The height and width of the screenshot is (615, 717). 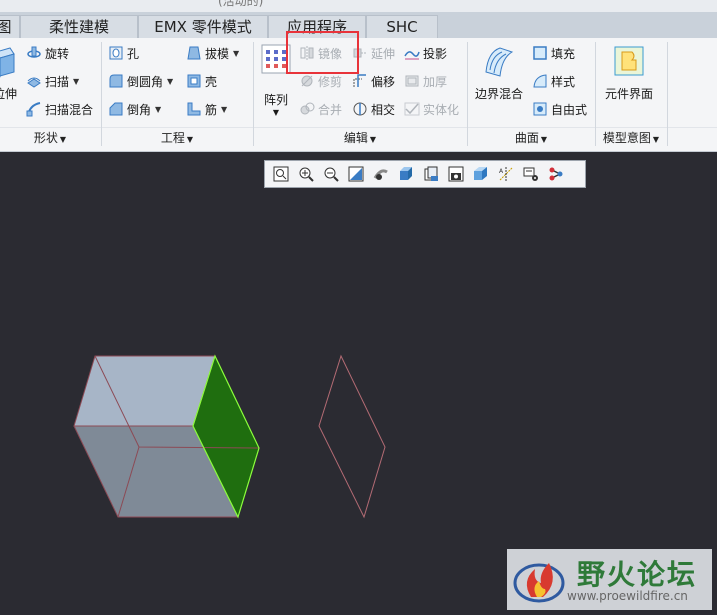 What do you see at coordinates (359, 80) in the screenshot?
I see `offset-icon` at bounding box center [359, 80].